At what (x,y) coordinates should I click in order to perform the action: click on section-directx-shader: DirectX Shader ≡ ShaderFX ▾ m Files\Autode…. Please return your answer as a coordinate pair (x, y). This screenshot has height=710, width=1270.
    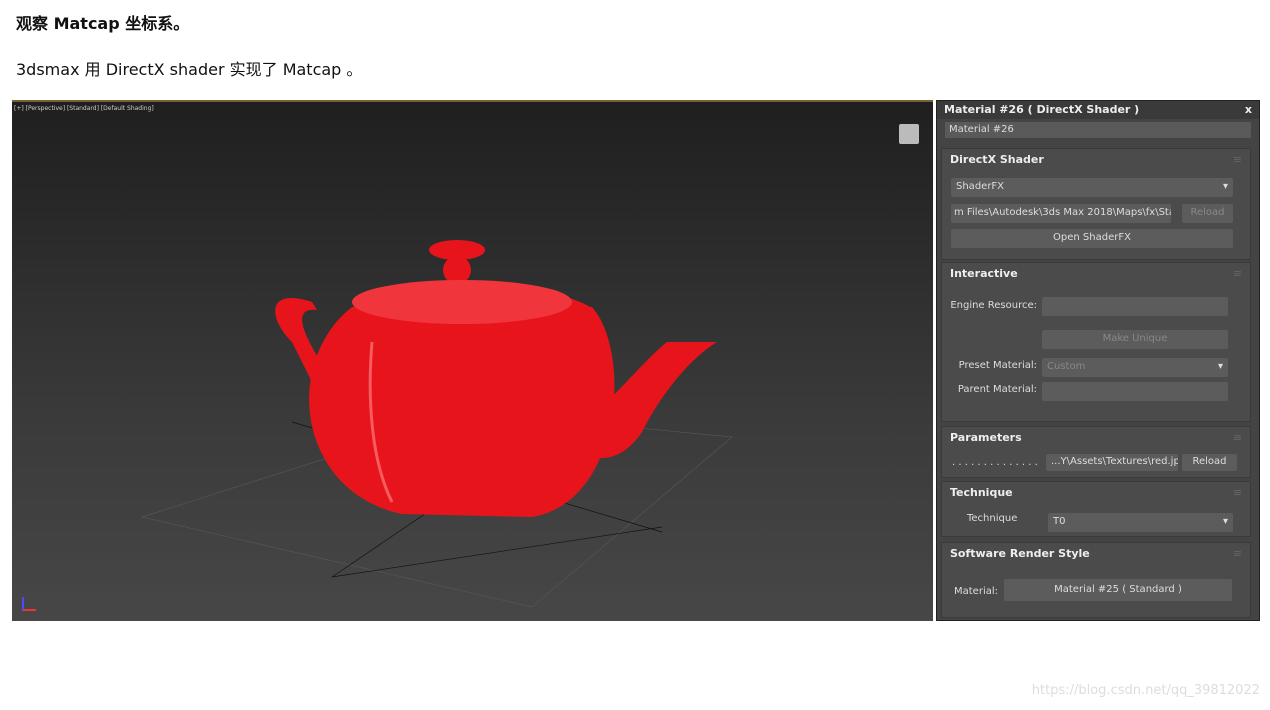
    Looking at the image, I should click on (1096, 204).